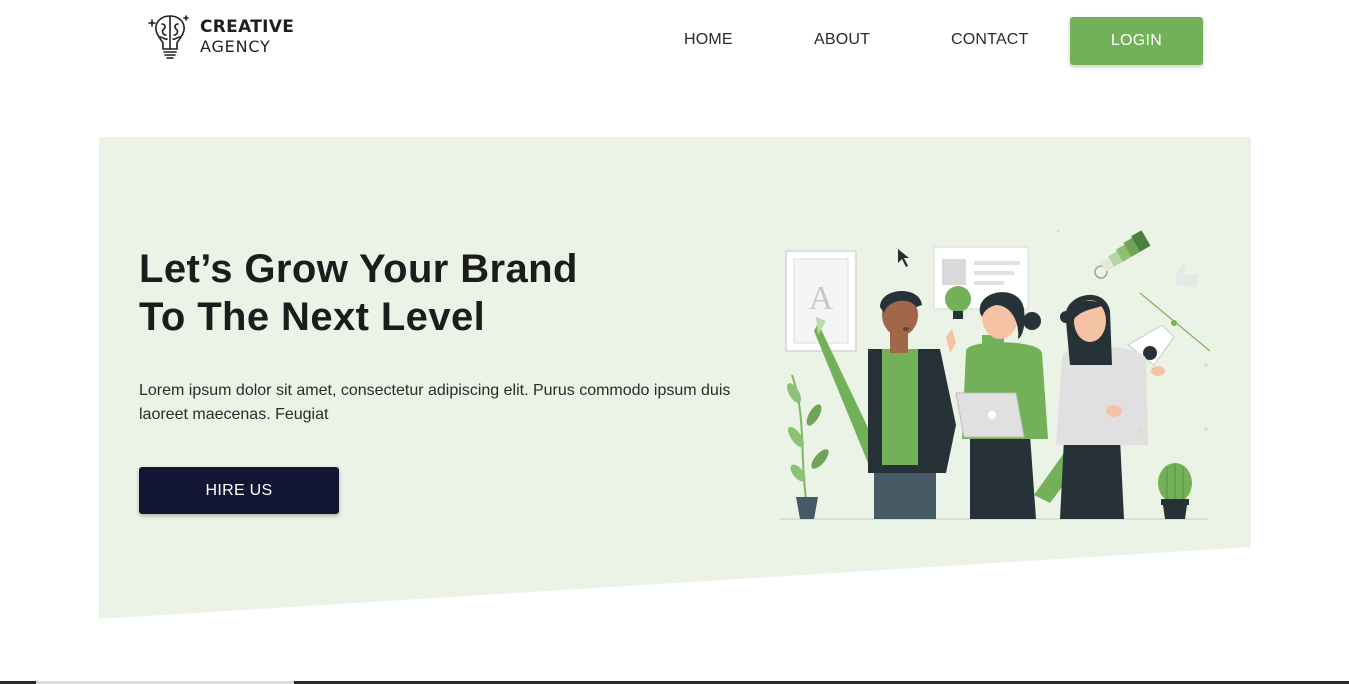 The height and width of the screenshot is (684, 1349). What do you see at coordinates (842, 40) in the screenshot?
I see `nav-about-link: ABOUT` at bounding box center [842, 40].